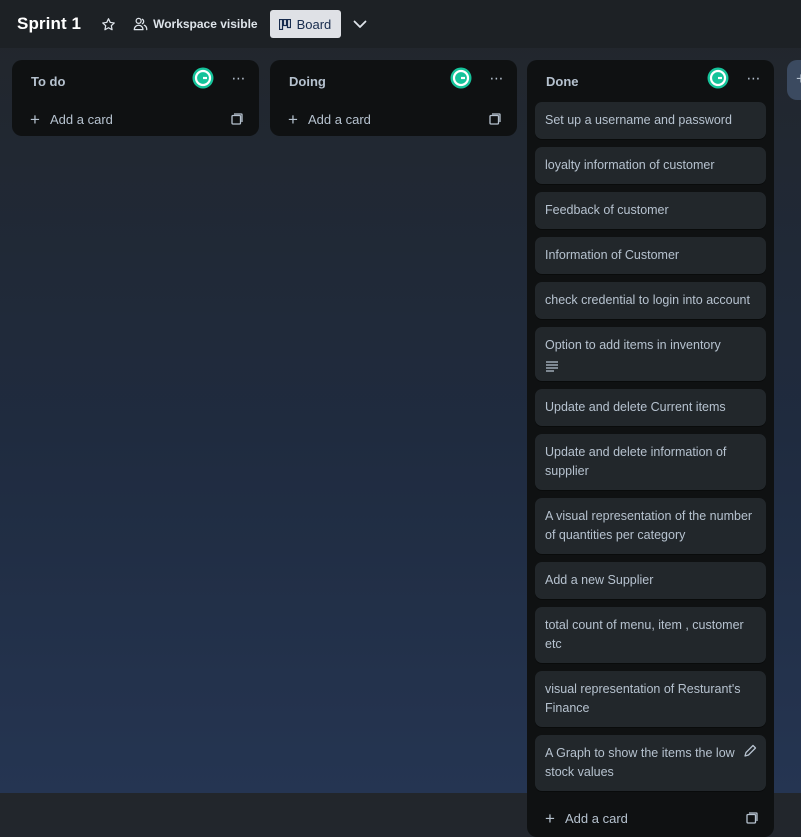  What do you see at coordinates (135, 81) in the screenshot?
I see `list-header: To do ⋯` at bounding box center [135, 81].